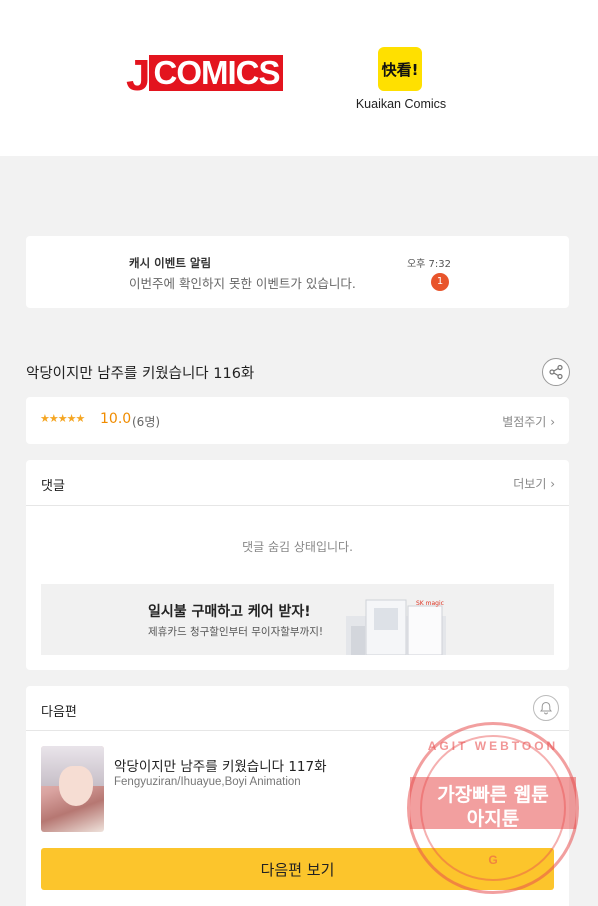 The image size is (598, 906). Describe the element at coordinates (297, 547) in the screenshot. I see `comments-hidden-message: 댓글 숨김 상태입니다.` at that location.